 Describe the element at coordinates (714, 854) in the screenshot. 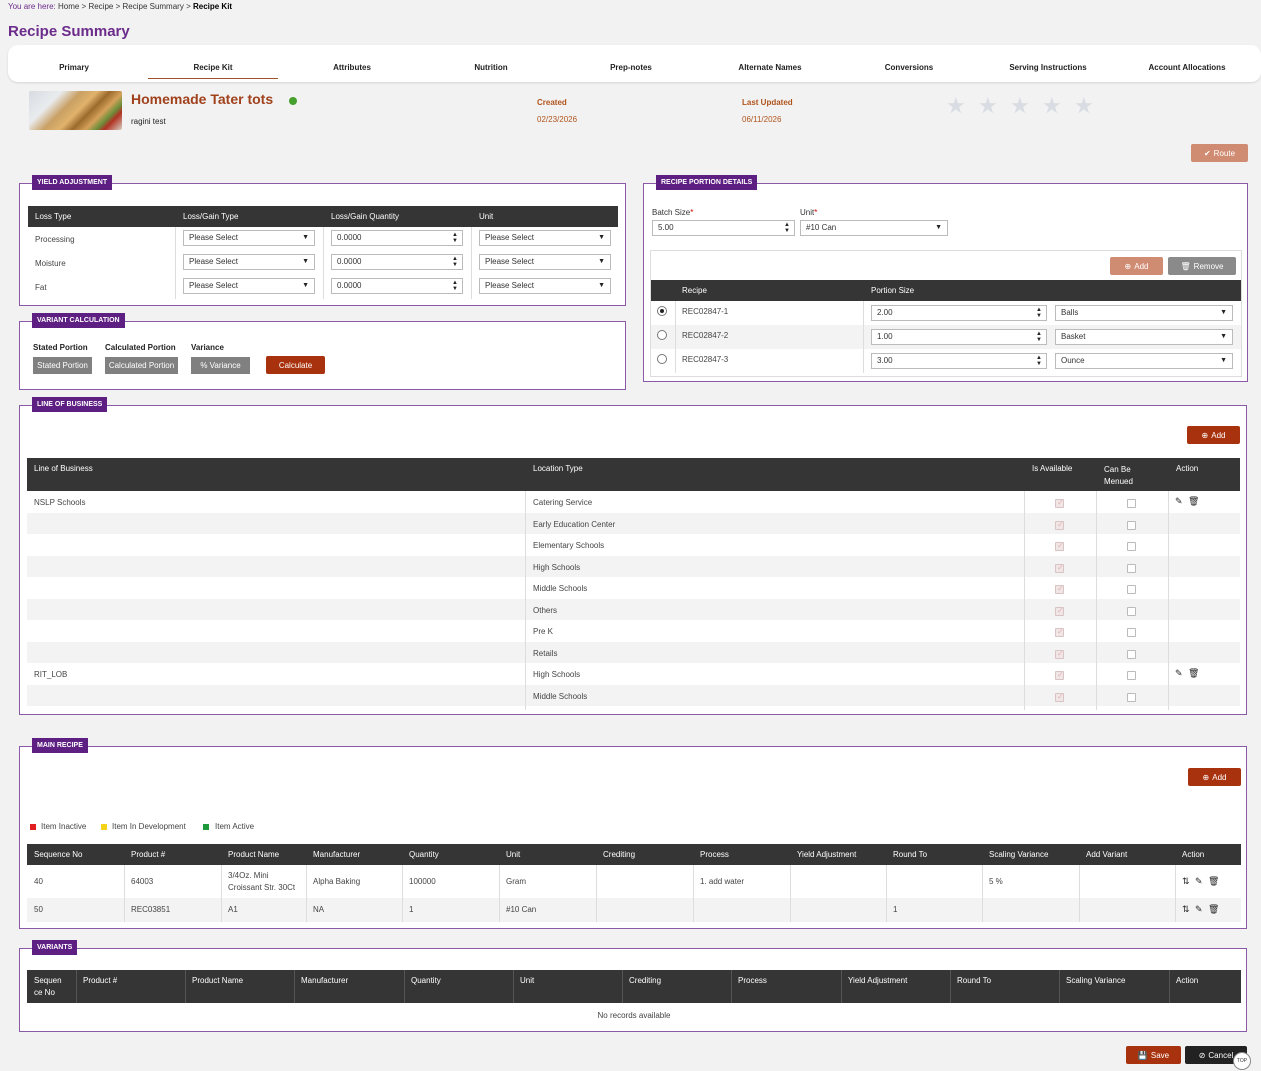

I see `column-header: Process` at that location.